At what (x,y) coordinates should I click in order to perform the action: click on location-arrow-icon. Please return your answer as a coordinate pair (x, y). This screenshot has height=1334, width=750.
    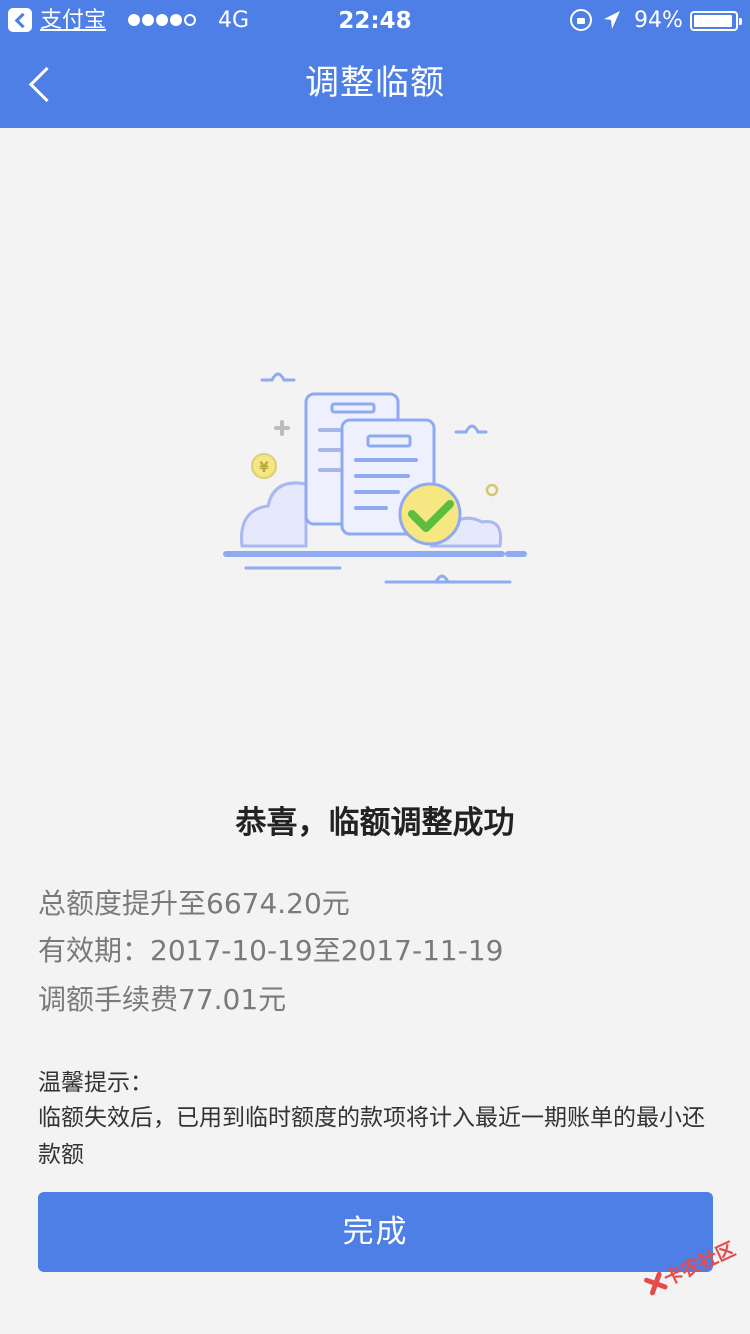
    Looking at the image, I should click on (612, 20).